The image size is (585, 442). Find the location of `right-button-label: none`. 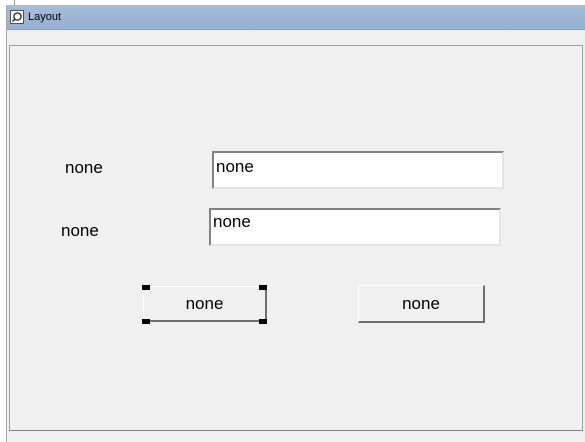

right-button-label: none is located at coordinates (421, 303).